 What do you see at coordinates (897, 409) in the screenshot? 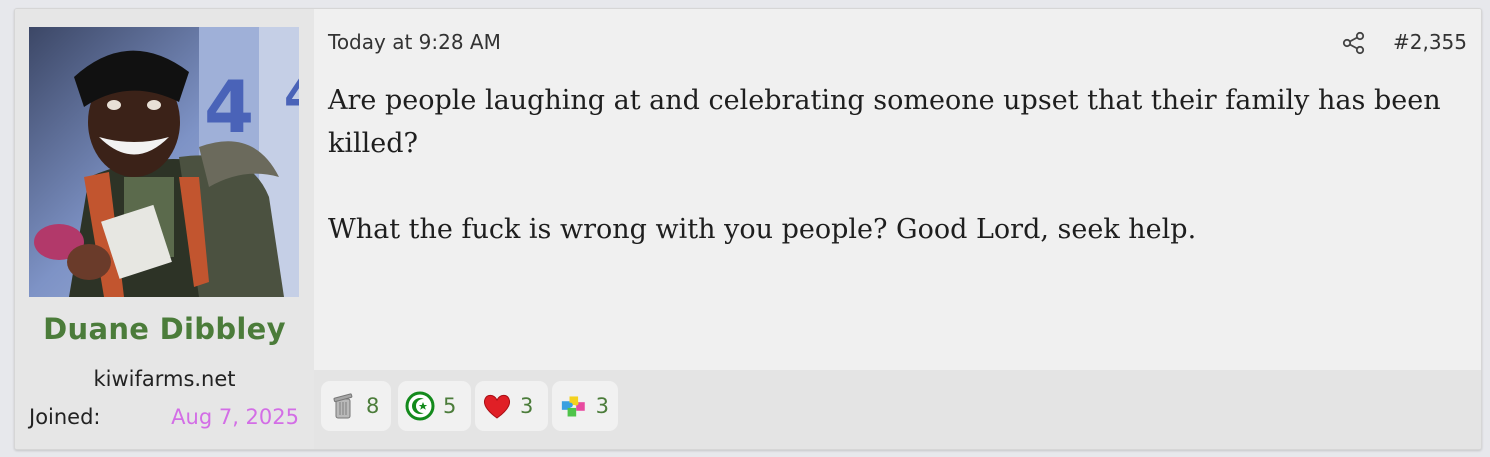
I see `reactions-bar: 8 5 3 3` at bounding box center [897, 409].